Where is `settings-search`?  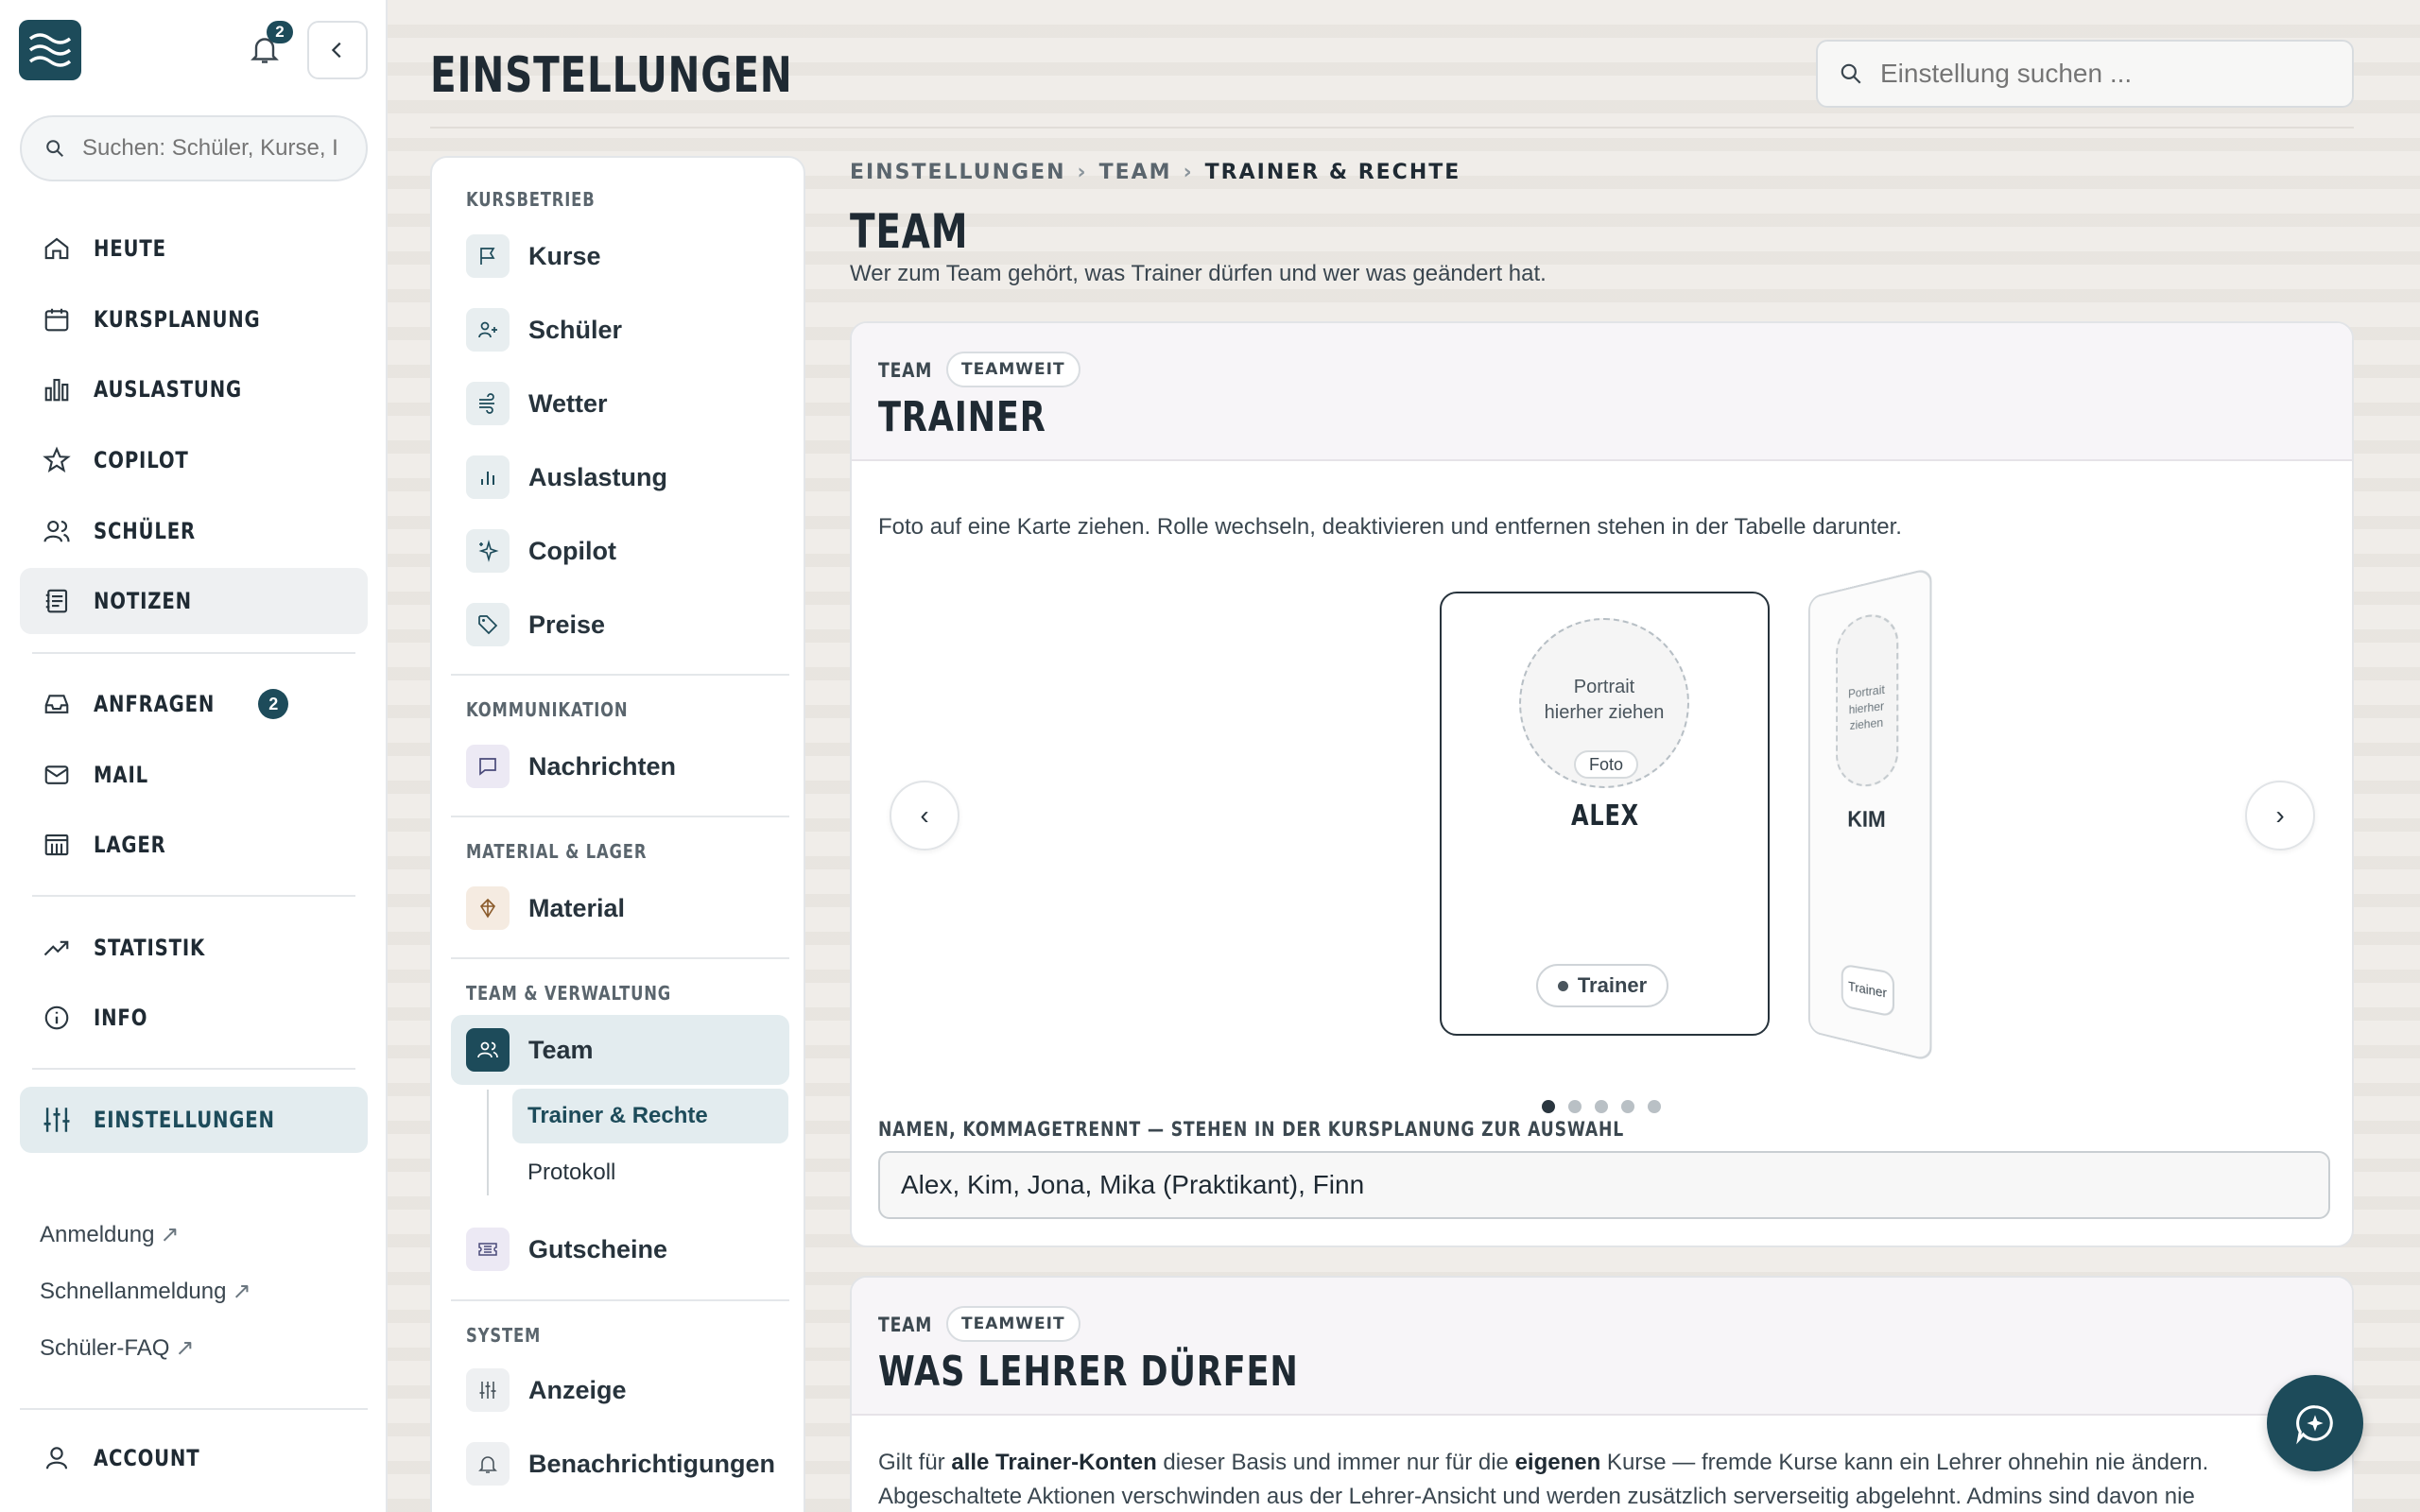 settings-search is located at coordinates (2085, 74).